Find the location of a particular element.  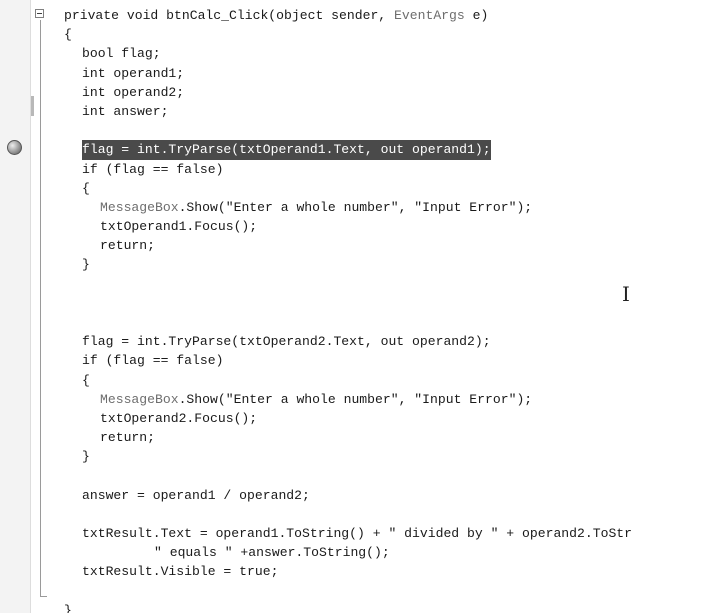

text-cursor-icon: I is located at coordinates (626, 294).